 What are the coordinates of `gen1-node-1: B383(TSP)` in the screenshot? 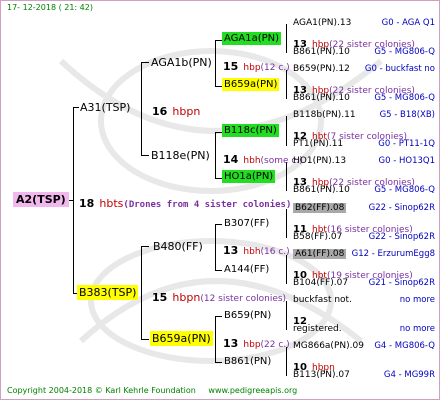 It's located at (108, 292).